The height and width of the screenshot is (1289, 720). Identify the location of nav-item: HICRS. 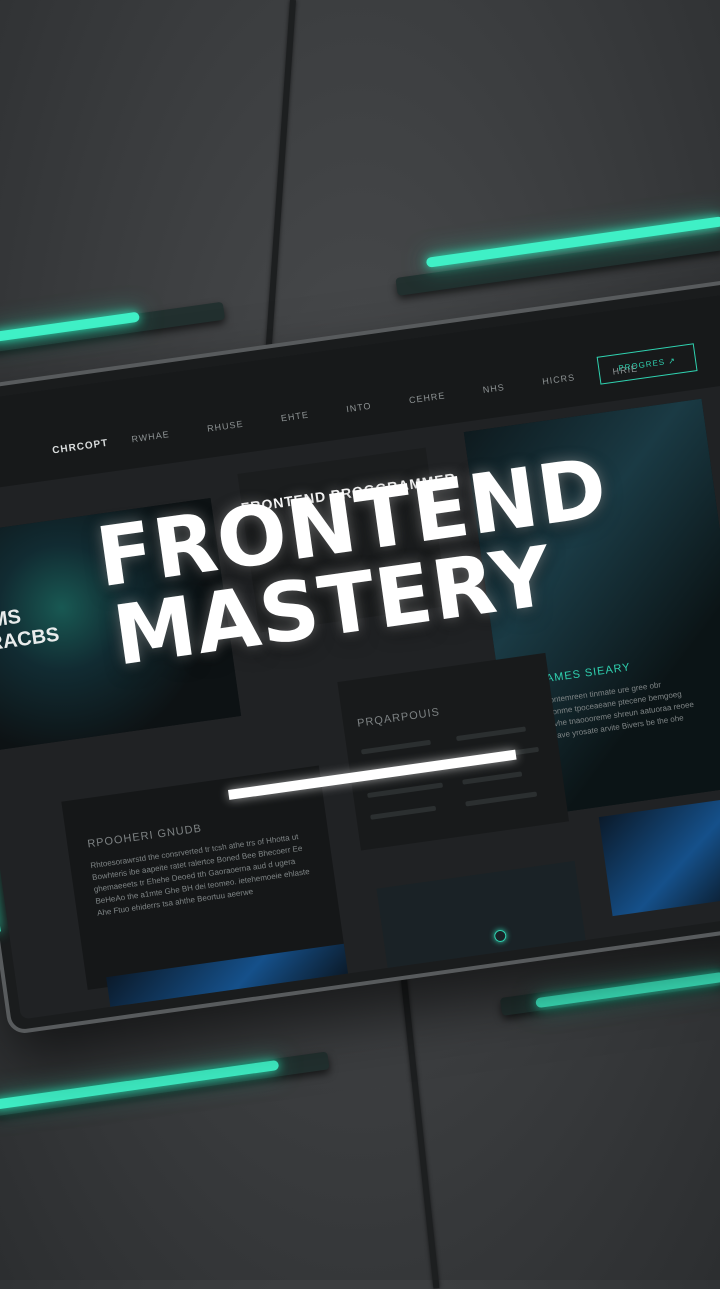
(559, 379).